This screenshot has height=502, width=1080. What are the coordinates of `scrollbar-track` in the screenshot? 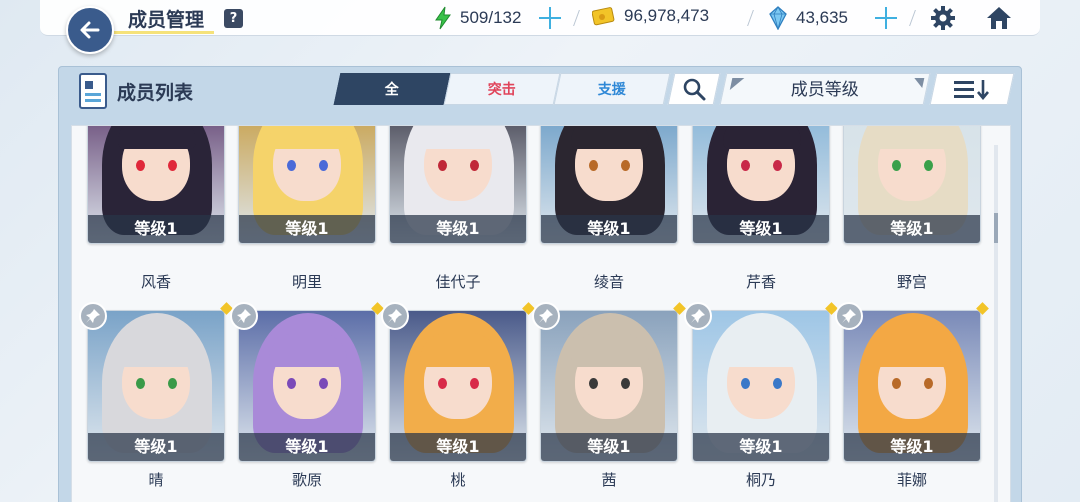 It's located at (996, 323).